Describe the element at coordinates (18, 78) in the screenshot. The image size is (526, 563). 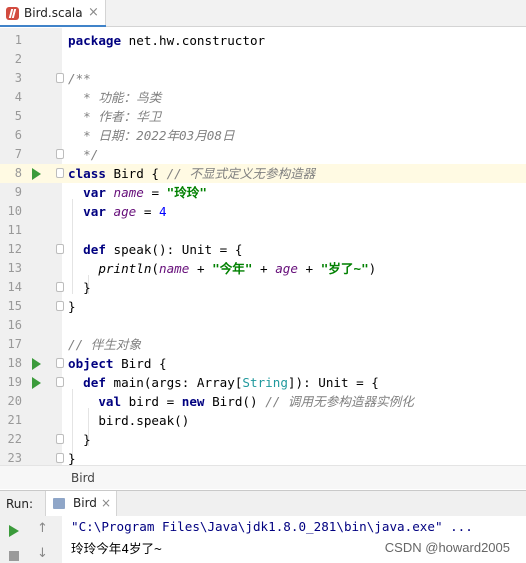
I see `line-number: 3` at that location.